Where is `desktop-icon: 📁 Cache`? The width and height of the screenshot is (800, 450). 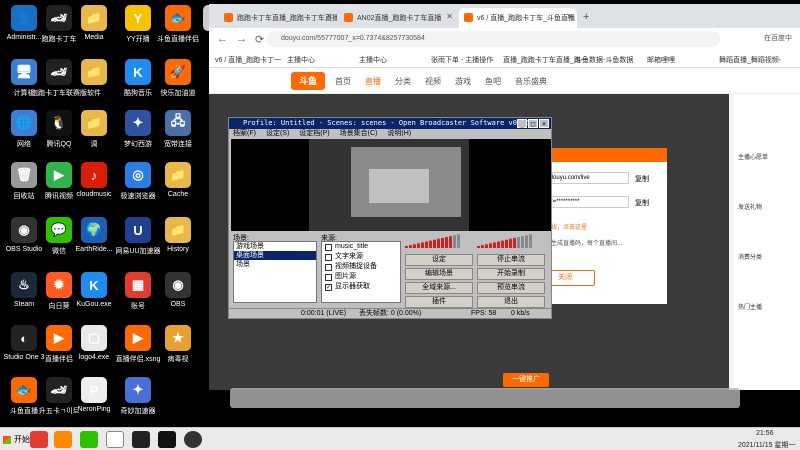
desktop-icon: 📁 Cache is located at coordinates (178, 186).